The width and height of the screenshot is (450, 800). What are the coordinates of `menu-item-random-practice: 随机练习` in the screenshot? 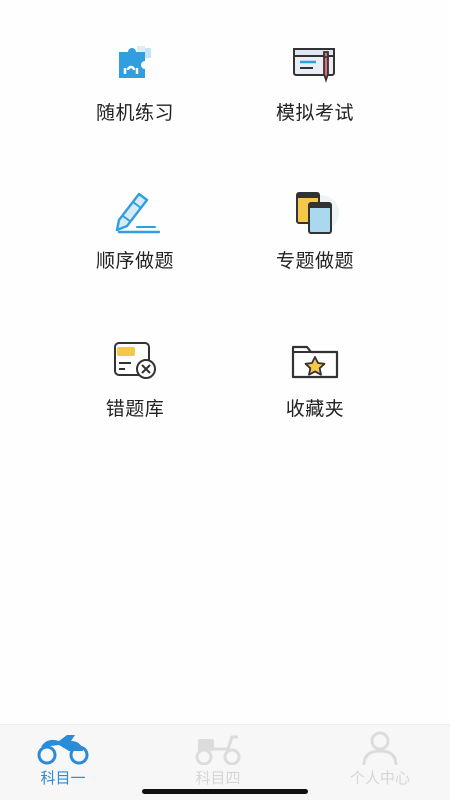 It's located at (135, 96).